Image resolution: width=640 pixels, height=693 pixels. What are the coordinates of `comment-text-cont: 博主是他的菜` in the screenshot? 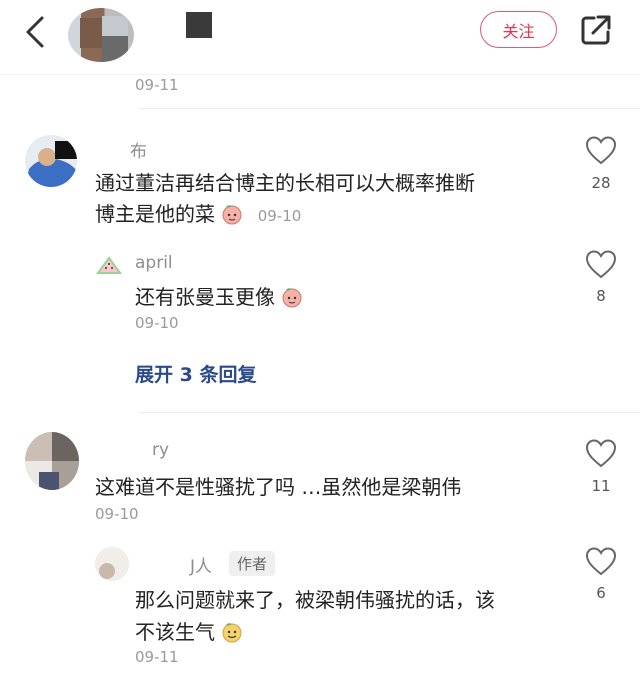 It's located at (155, 214).